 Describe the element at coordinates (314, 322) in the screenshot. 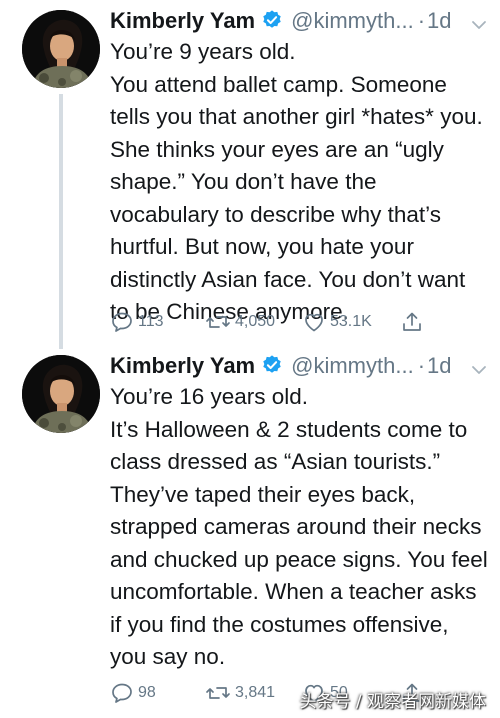

I see `heart-icon` at that location.